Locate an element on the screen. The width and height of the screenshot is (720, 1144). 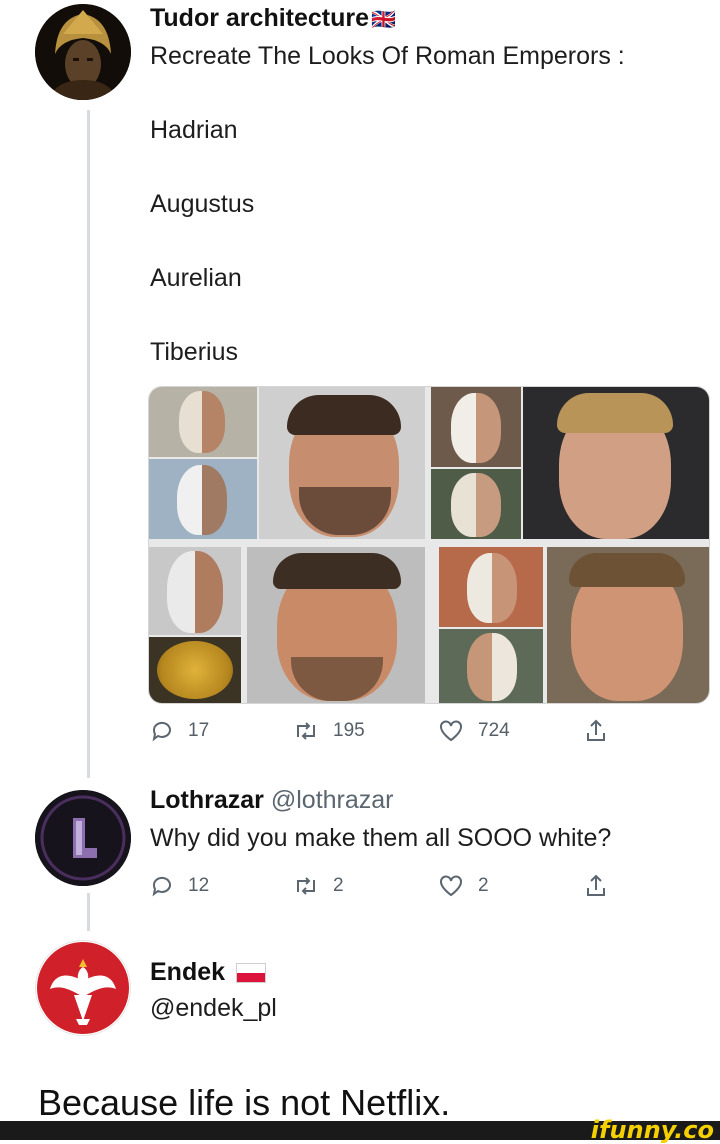
author-handle: @endek_pl is located at coordinates (213, 1008).